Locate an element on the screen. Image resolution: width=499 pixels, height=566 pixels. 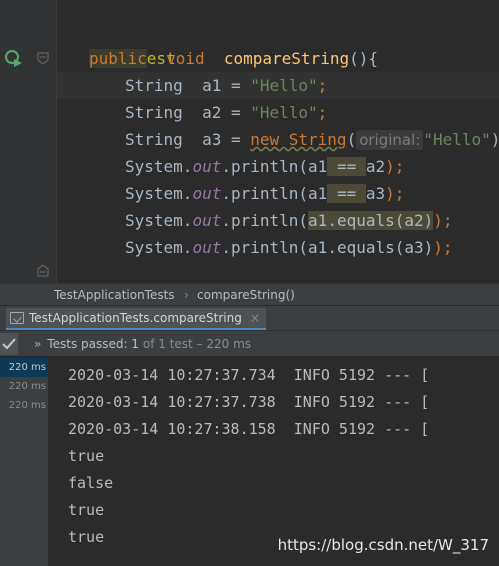
code-line-a2: String a2 = "Hello"; is located at coordinates (226, 112).